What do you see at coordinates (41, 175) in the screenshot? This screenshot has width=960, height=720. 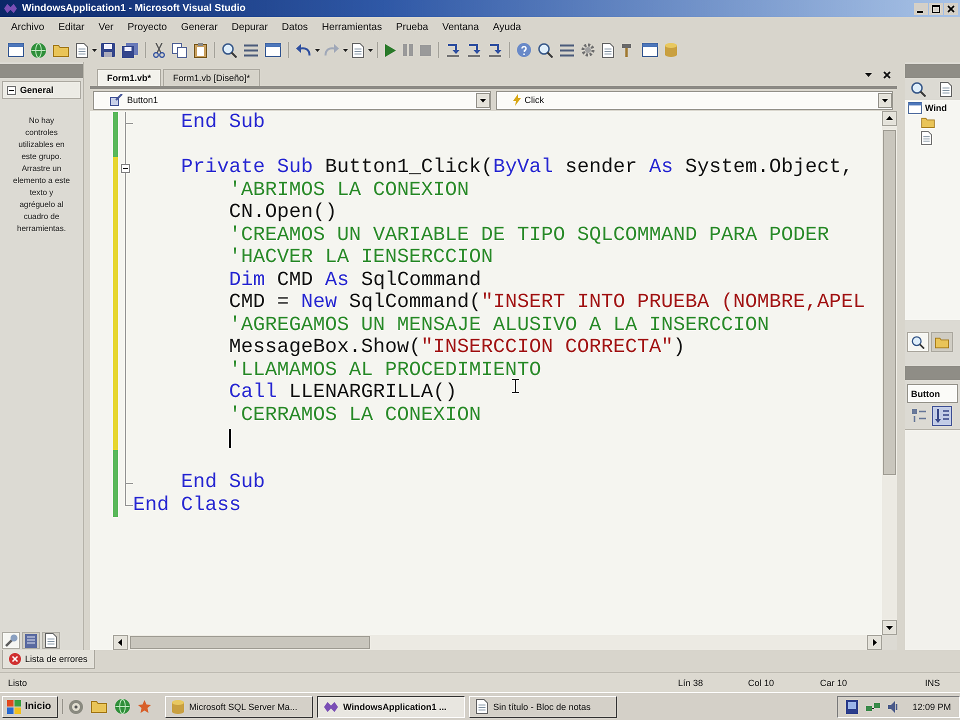 I see `empty-group-message: No hay controles utilizables en este grupo. Arrastre un elemento a este texto y agréguelo al cuadro de herramientas.` at bounding box center [41, 175].